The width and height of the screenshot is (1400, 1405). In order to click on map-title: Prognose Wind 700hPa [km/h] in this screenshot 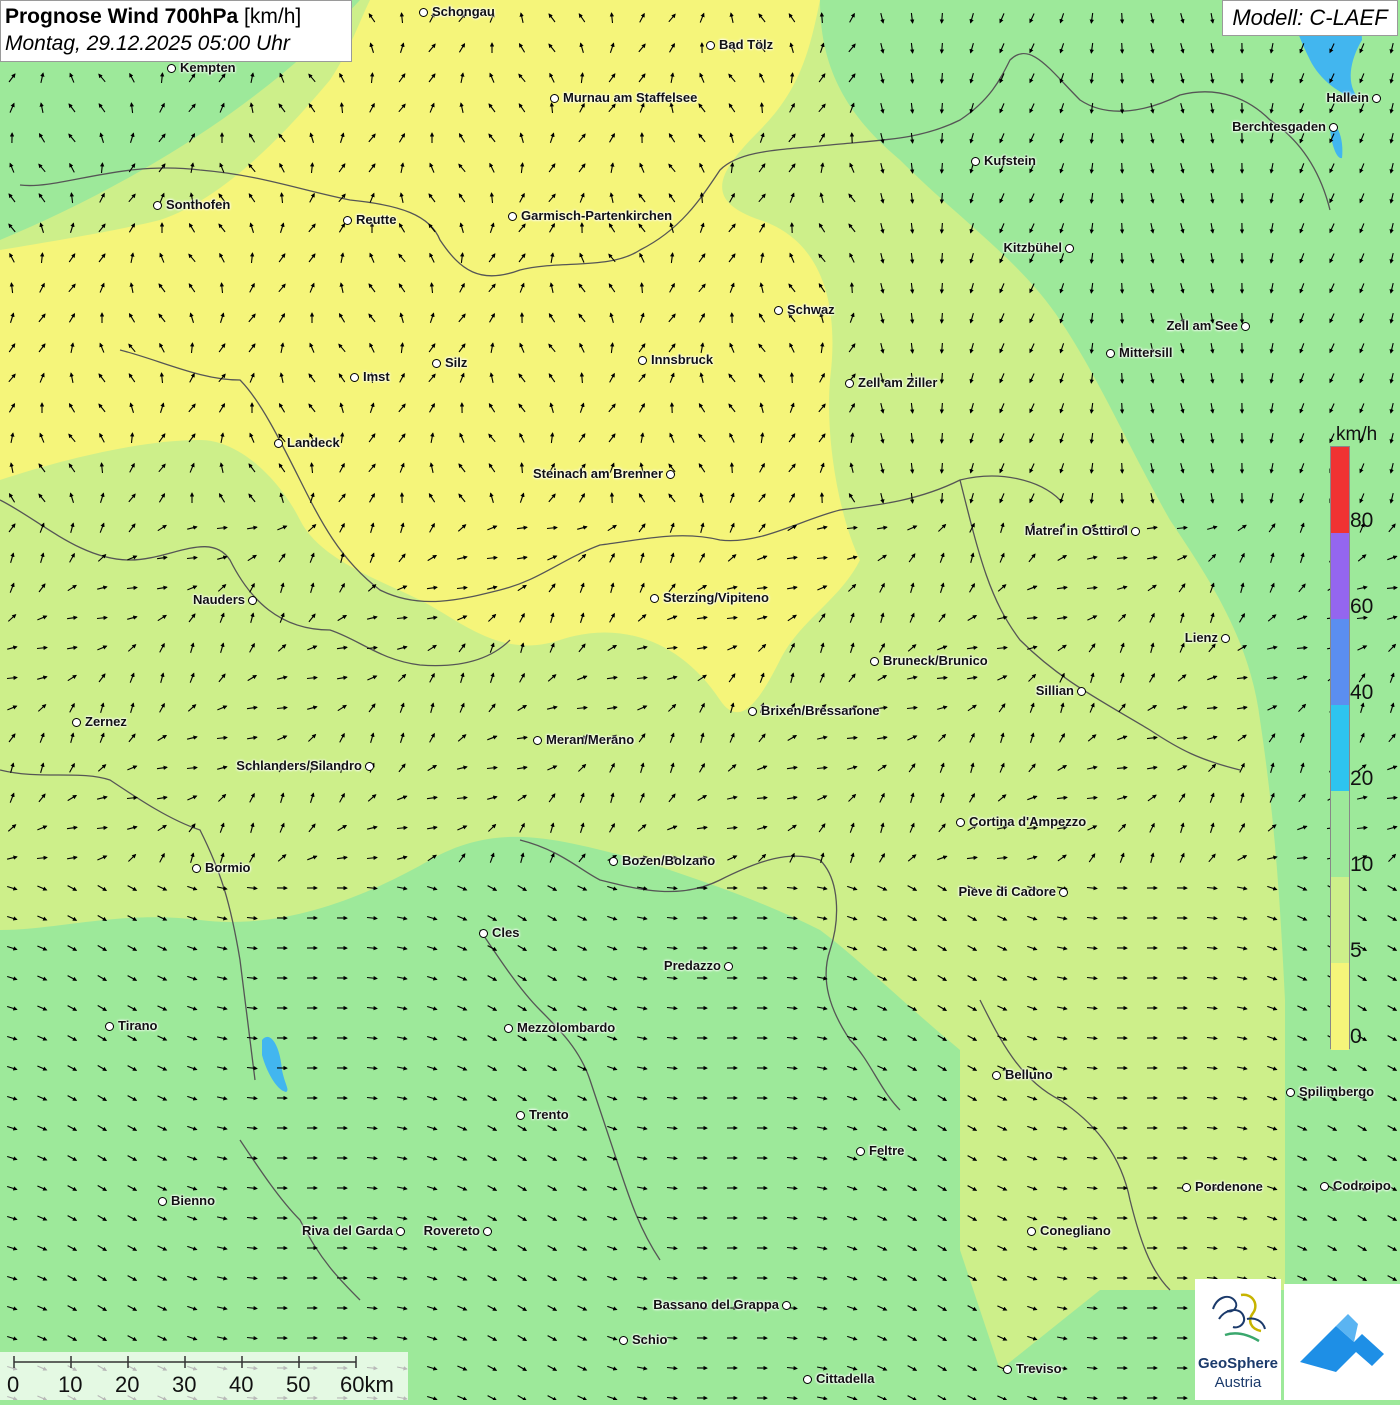, I will do `click(176, 17)`.